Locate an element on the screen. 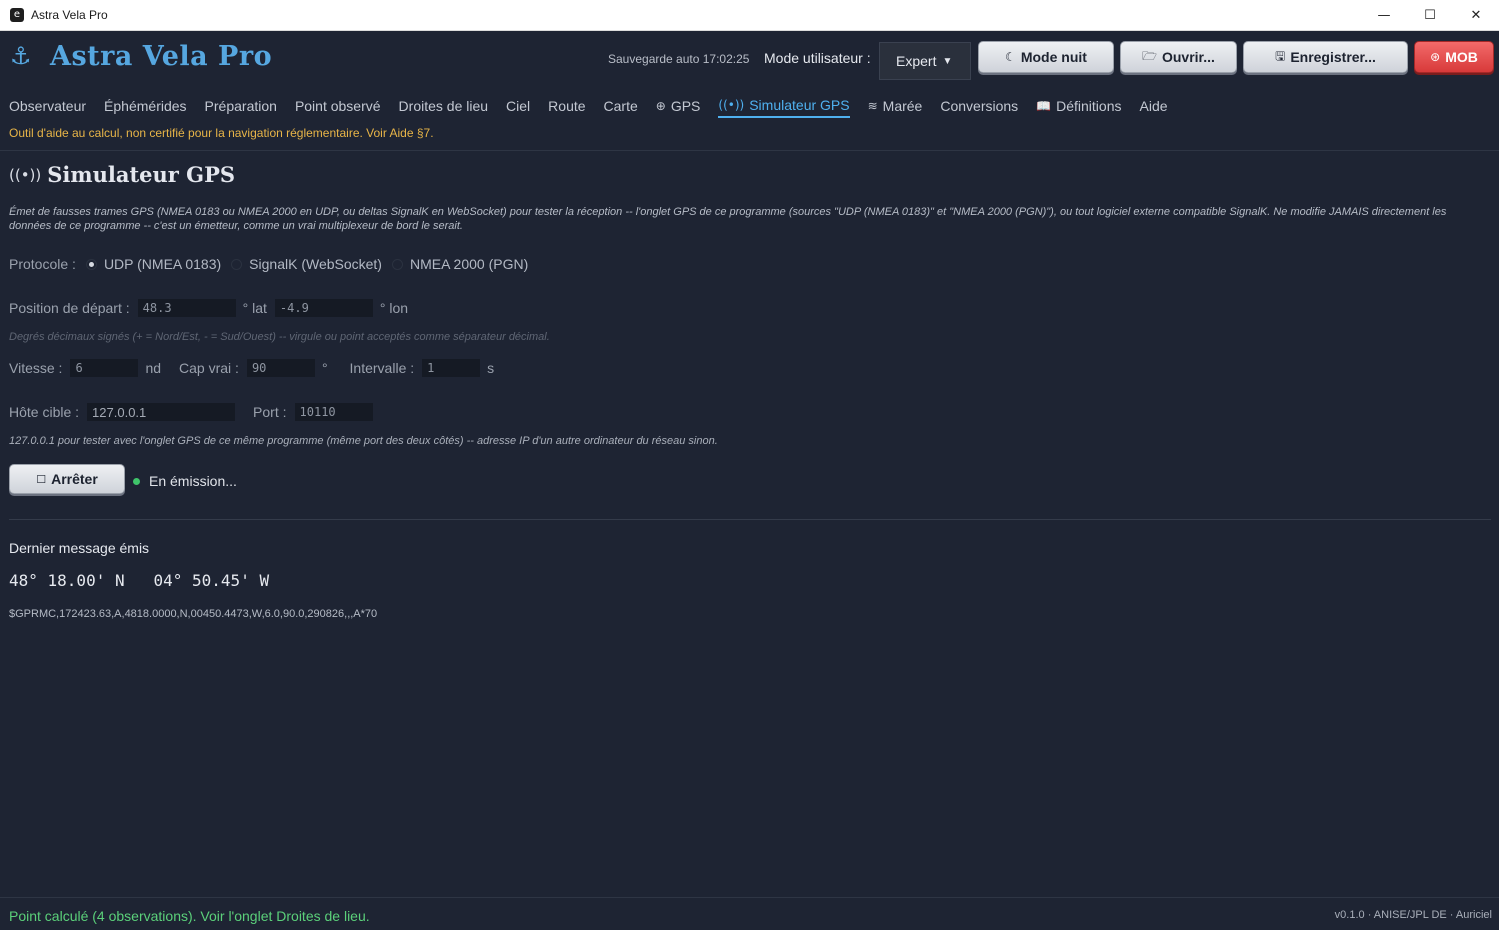  protocol-radio-nmea2000: NMEA 2000 (PGN) is located at coordinates (459, 264).